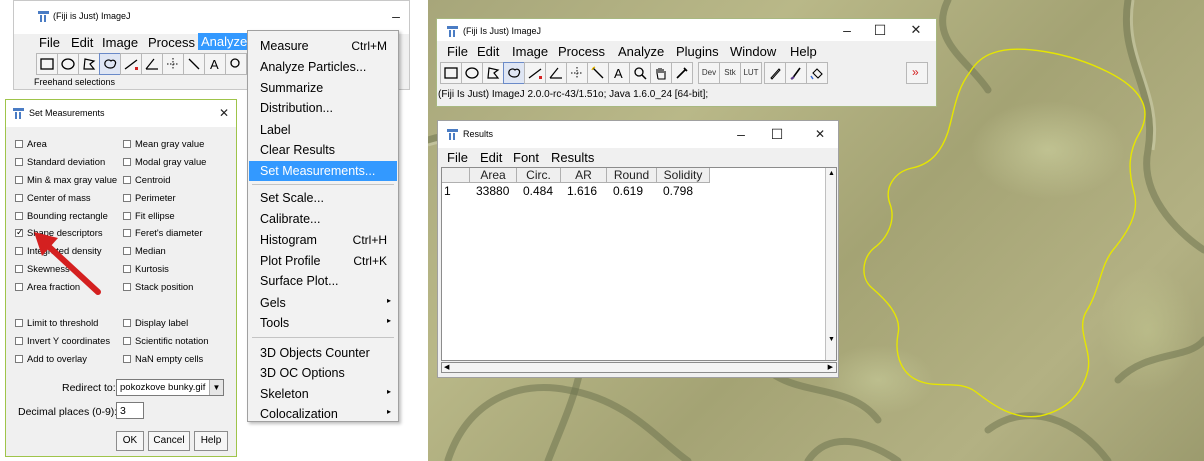 This screenshot has height=461, width=1204. I want to click on menu-item-histogram: Histogram Ctrl+H, so click(323, 240).